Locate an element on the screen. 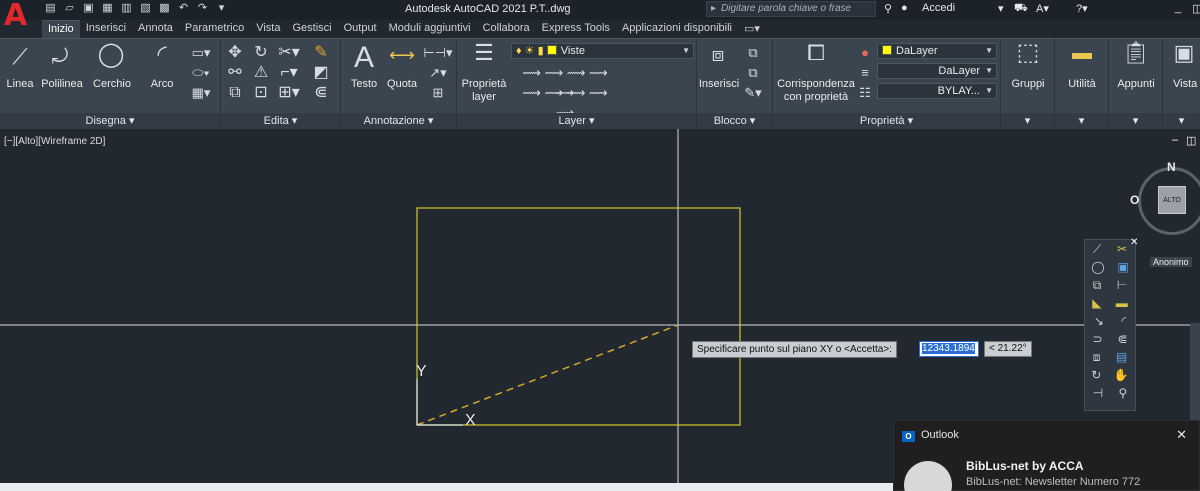 This screenshot has width=1200, height=491. view-icon: ▣ is located at coordinates (1184, 53).